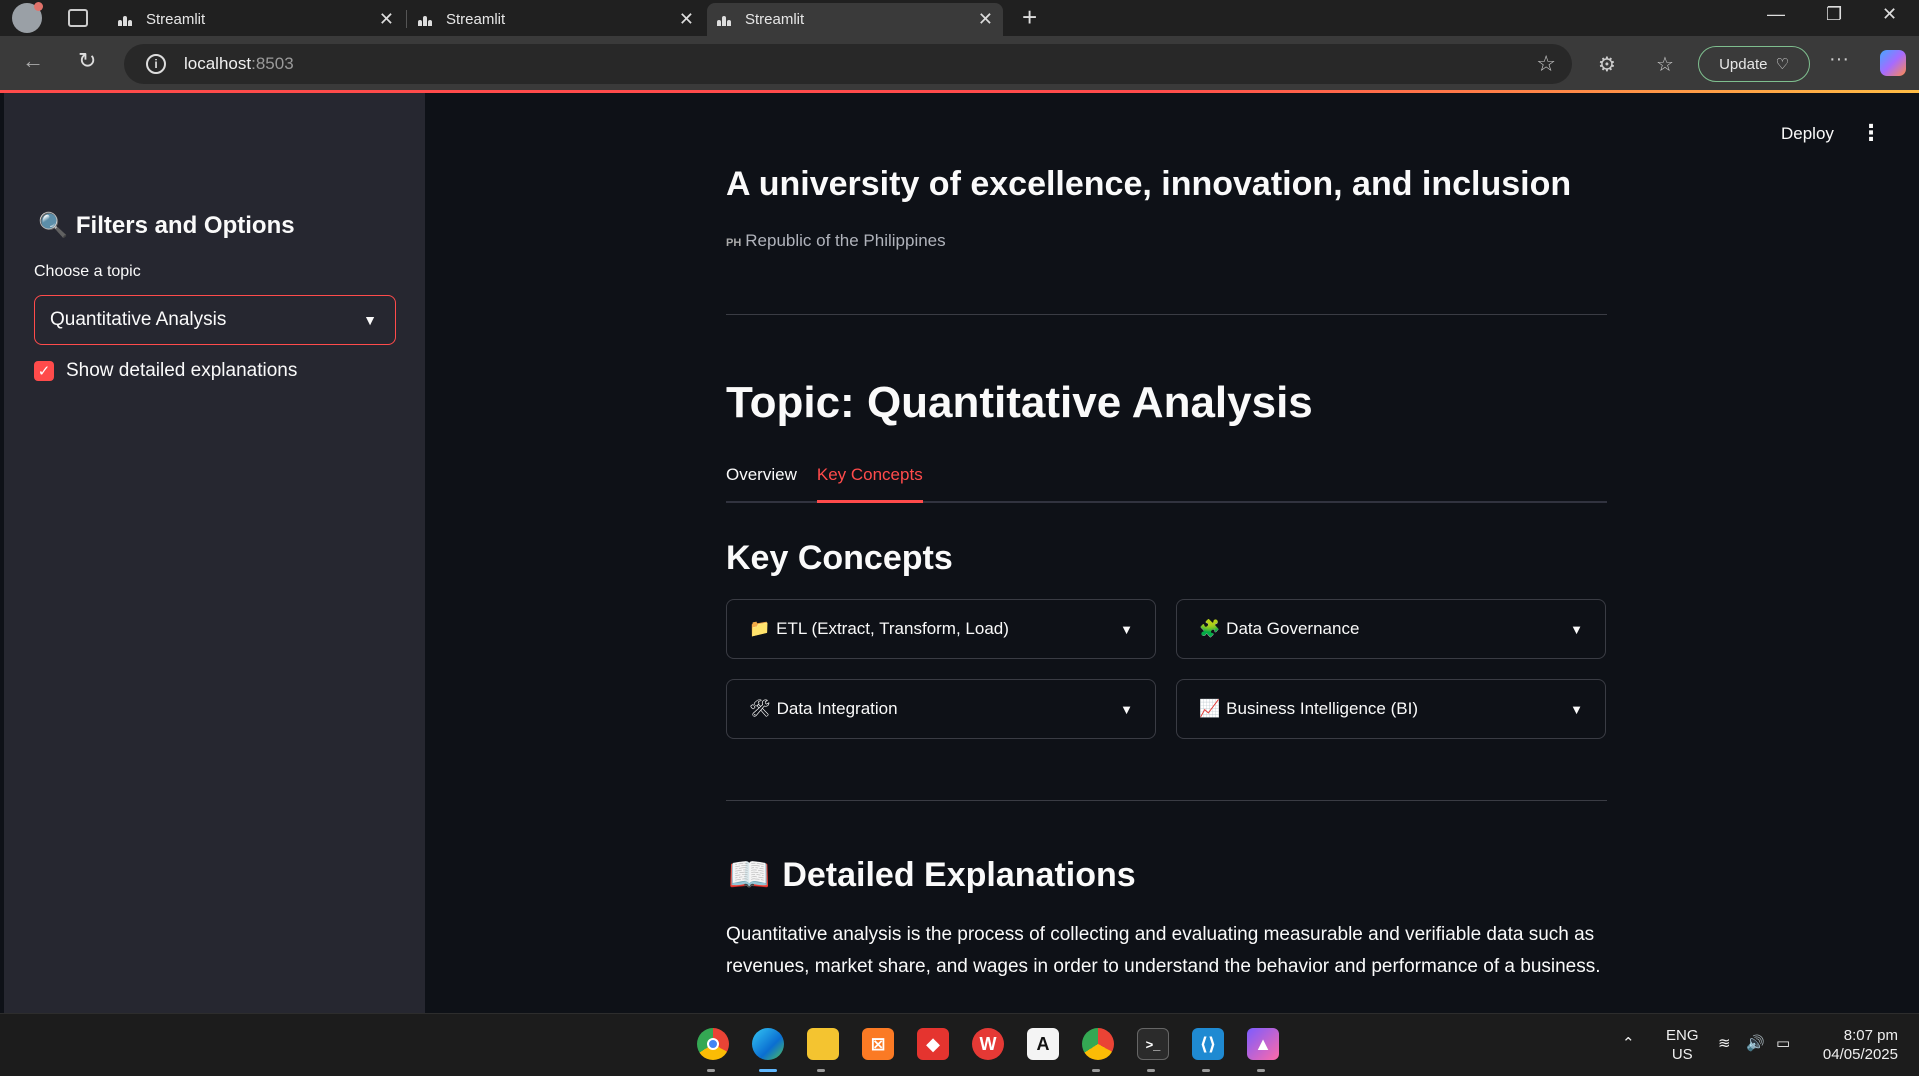 The image size is (1919, 1076). I want to click on chrome-icon, so click(713, 1044).